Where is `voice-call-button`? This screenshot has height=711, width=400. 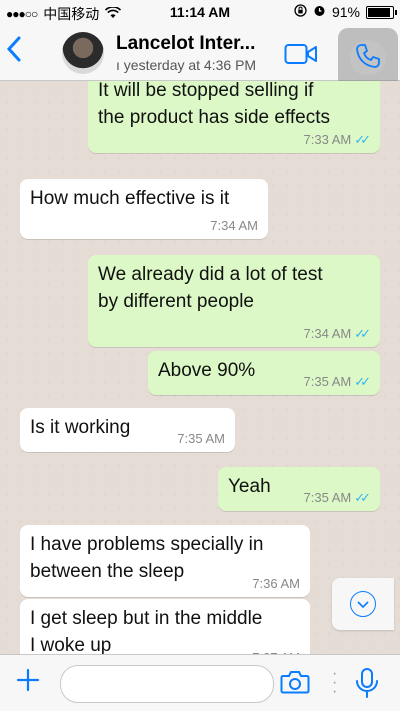
voice-call-button is located at coordinates (368, 58).